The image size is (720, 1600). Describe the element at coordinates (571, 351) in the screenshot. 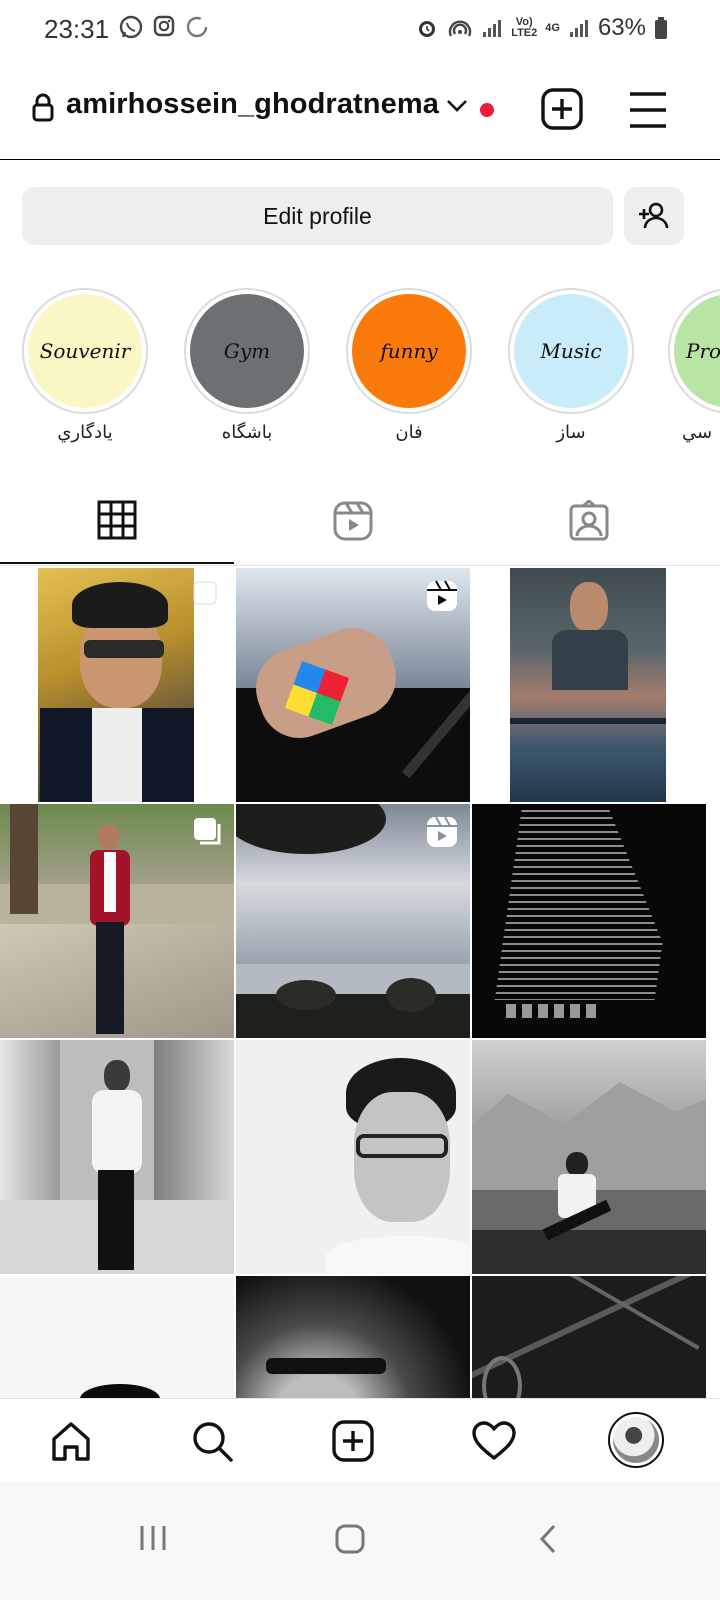

I see `highlight-cover: Music` at that location.